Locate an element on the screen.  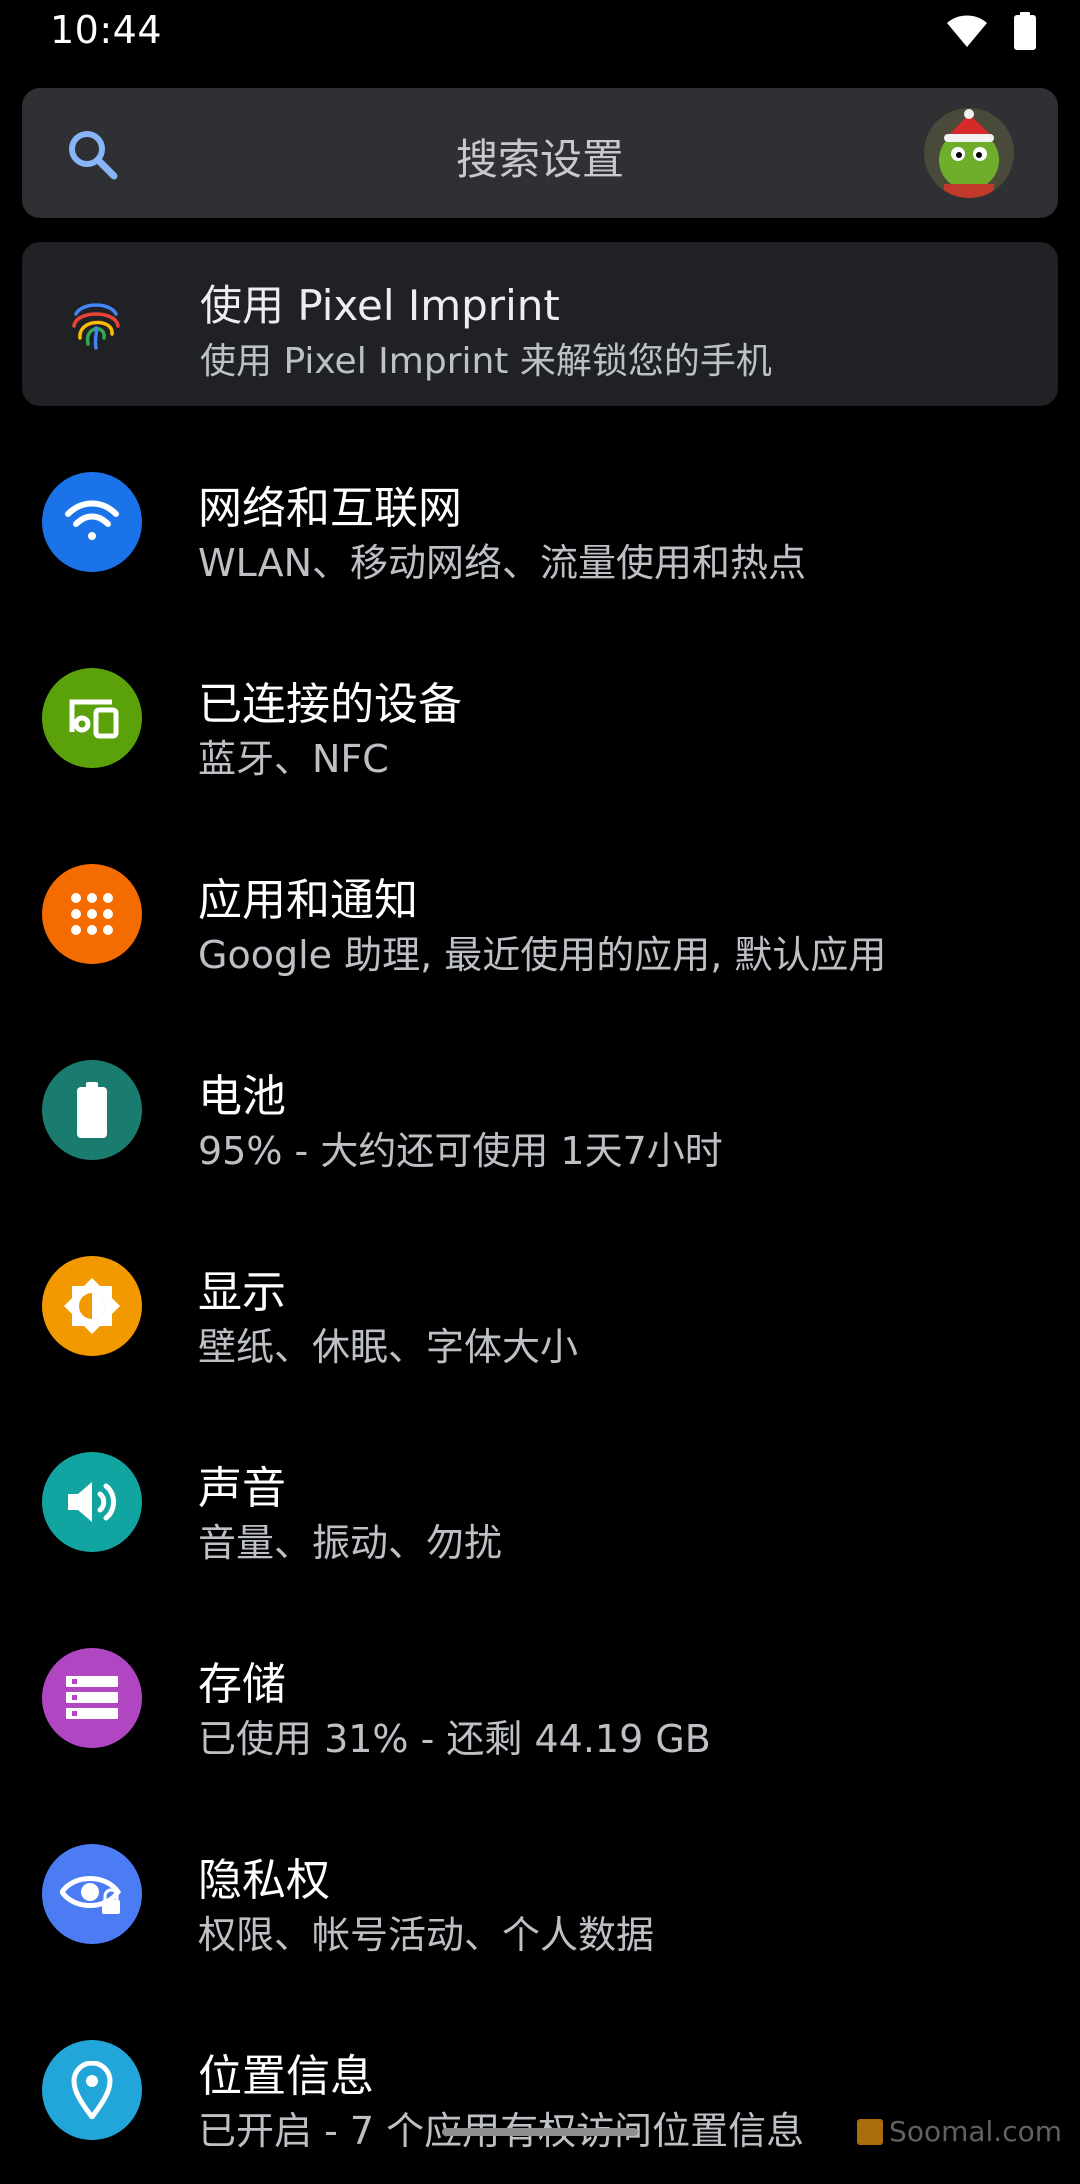
brightness-icon is located at coordinates (92, 1306).